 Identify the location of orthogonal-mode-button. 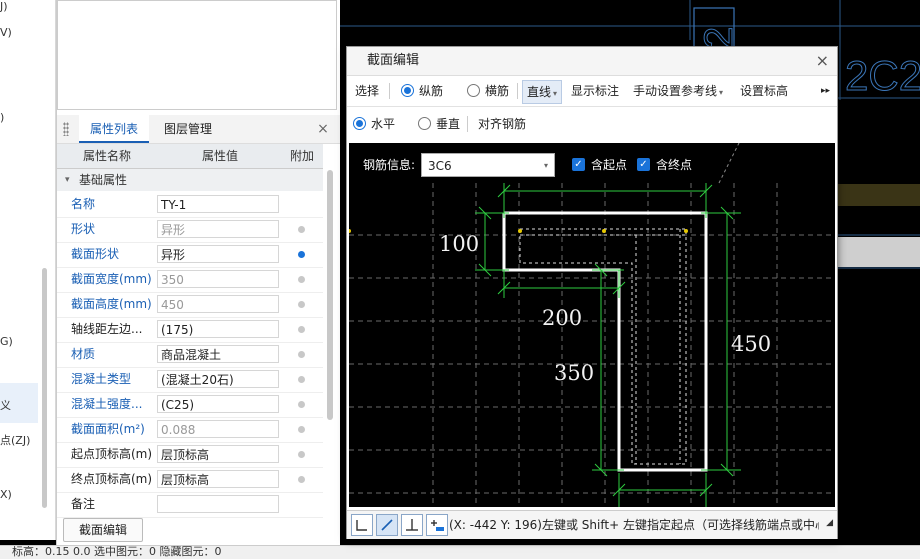
(362, 525).